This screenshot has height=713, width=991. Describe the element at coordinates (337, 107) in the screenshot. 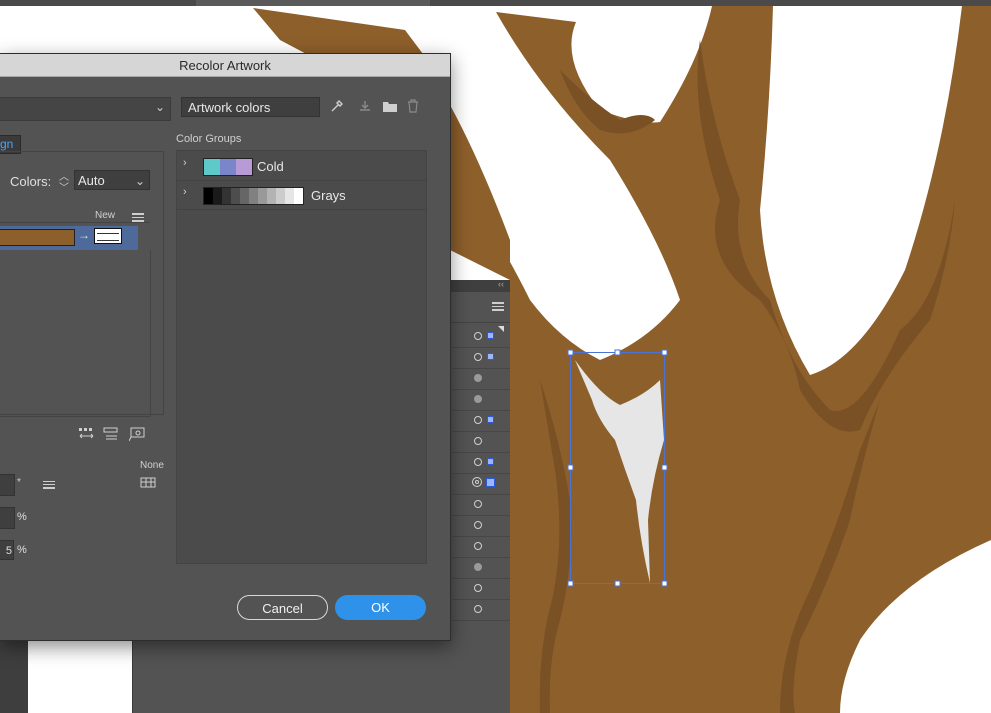

I see `eyedropper-icon` at that location.